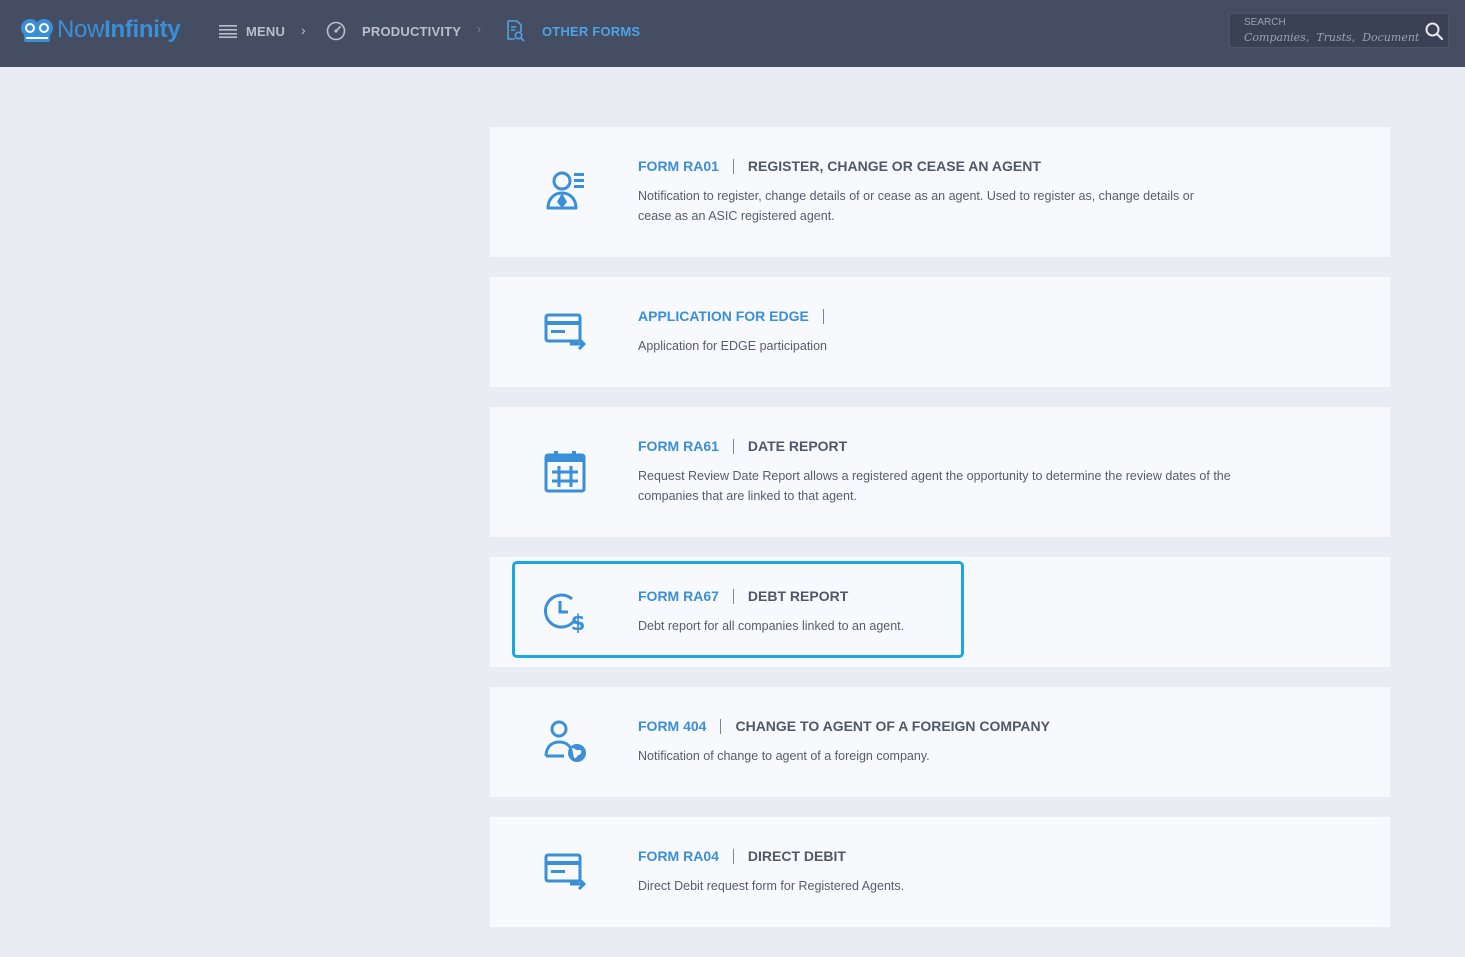 This screenshot has height=957, width=1465. Describe the element at coordinates (565, 190) in the screenshot. I see `agent-register-icon` at that location.